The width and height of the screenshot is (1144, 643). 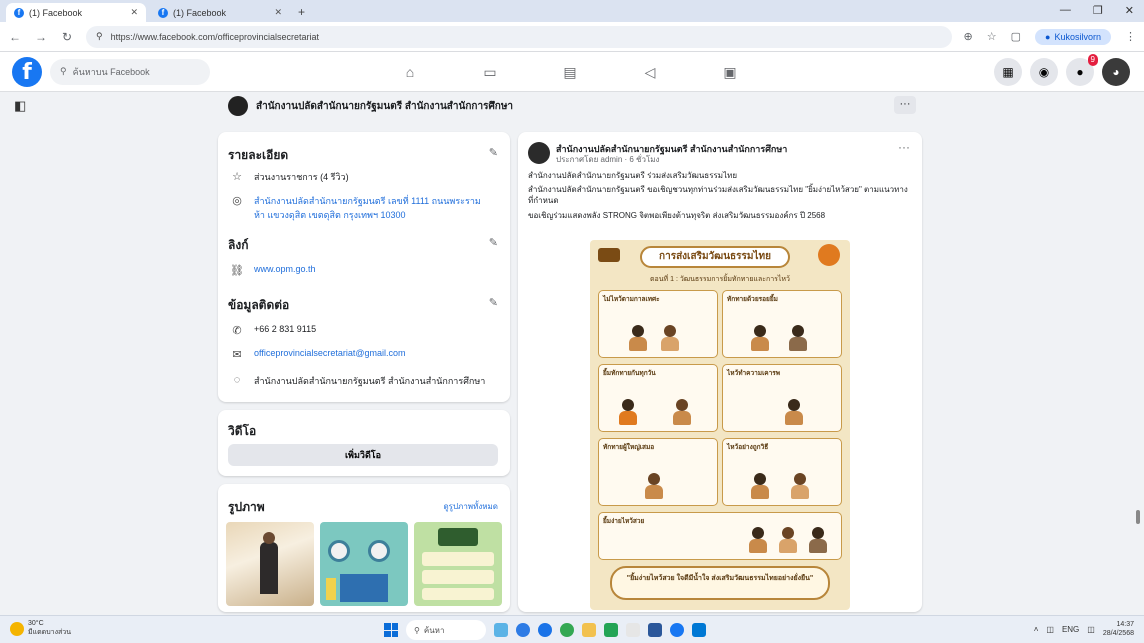 What do you see at coordinates (67, 37) in the screenshot?
I see `reload-icon: ↻` at bounding box center [67, 37].